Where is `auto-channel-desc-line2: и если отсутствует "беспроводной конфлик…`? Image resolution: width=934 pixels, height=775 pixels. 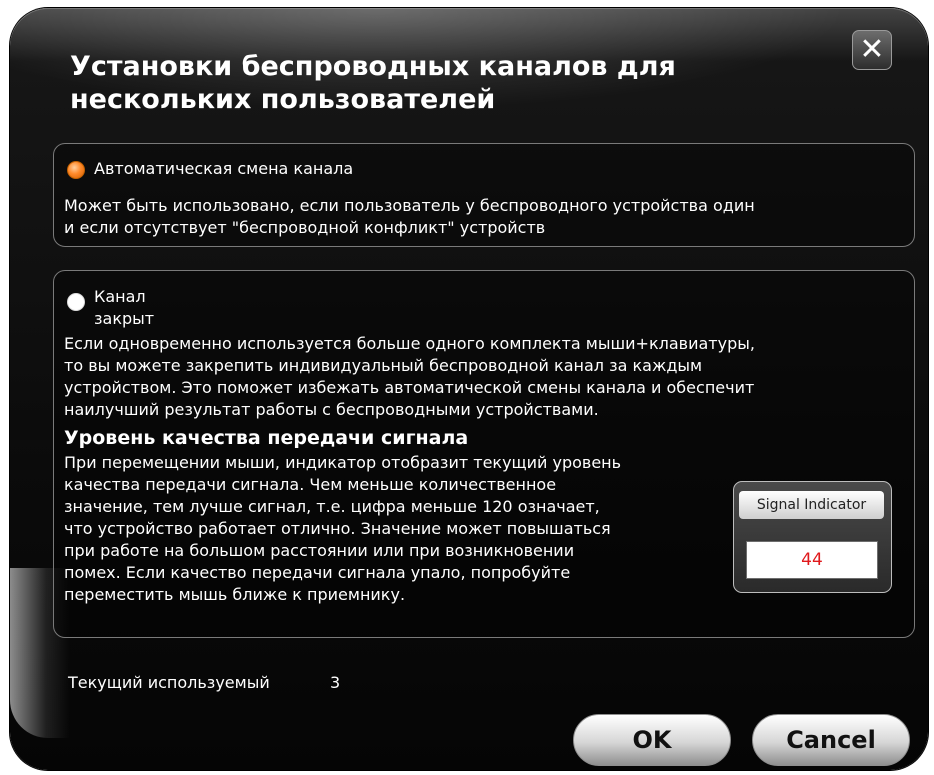
auto-channel-desc-line2: и если отсутствует "беспроводной конфлик… is located at coordinates (305, 227).